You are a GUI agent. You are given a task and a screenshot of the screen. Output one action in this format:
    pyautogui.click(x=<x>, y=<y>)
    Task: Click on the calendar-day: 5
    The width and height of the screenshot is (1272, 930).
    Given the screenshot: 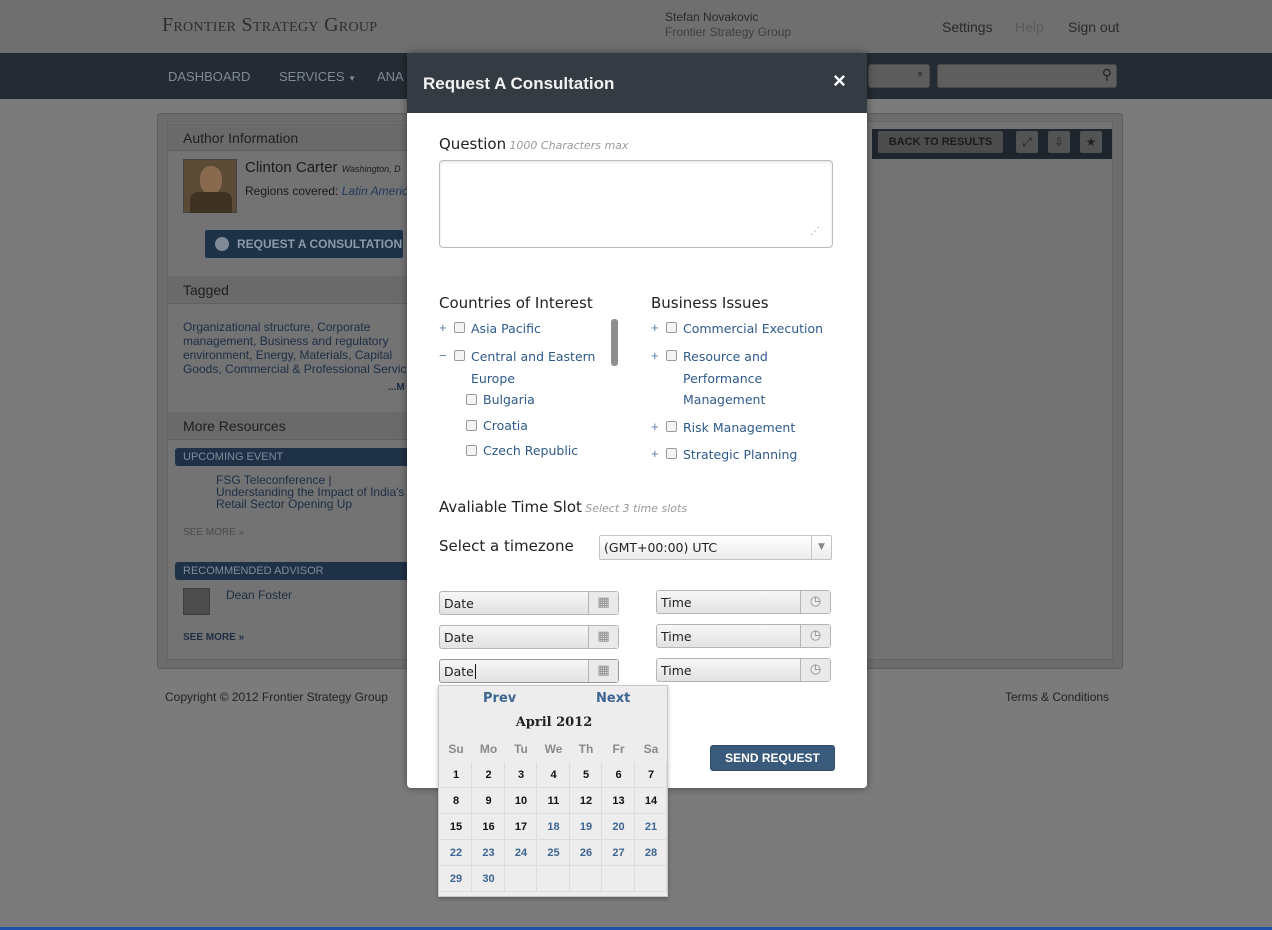 What is the action you would take?
    pyautogui.click(x=586, y=775)
    